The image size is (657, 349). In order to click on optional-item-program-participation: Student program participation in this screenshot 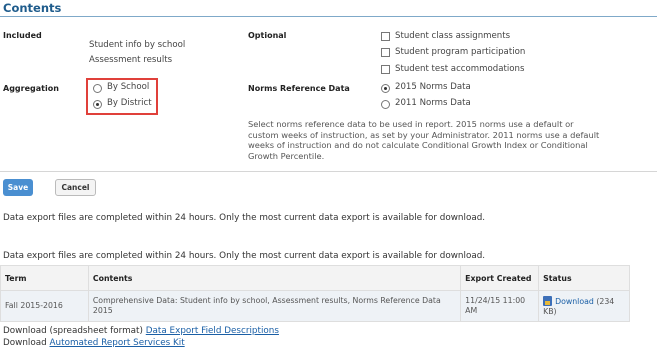, I will do `click(460, 52)`.